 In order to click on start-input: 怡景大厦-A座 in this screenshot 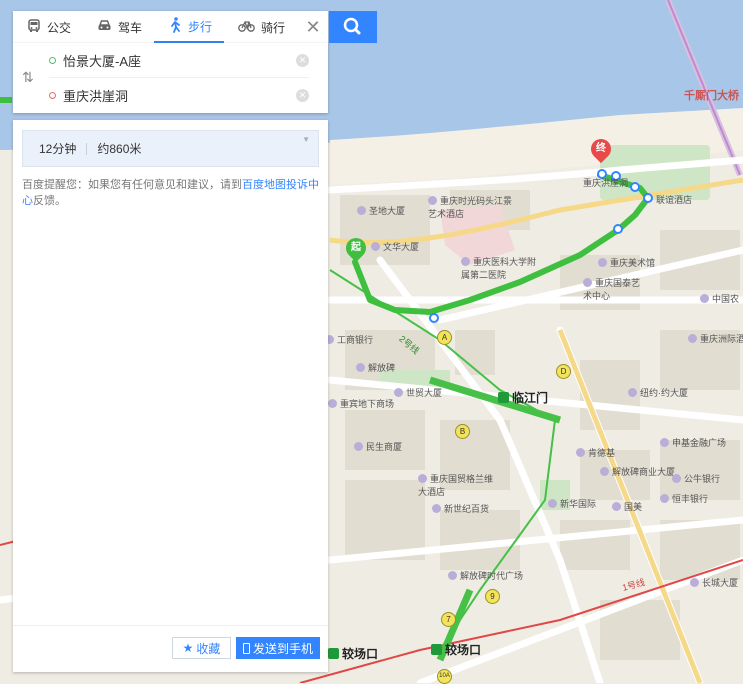, I will do `click(102, 60)`.